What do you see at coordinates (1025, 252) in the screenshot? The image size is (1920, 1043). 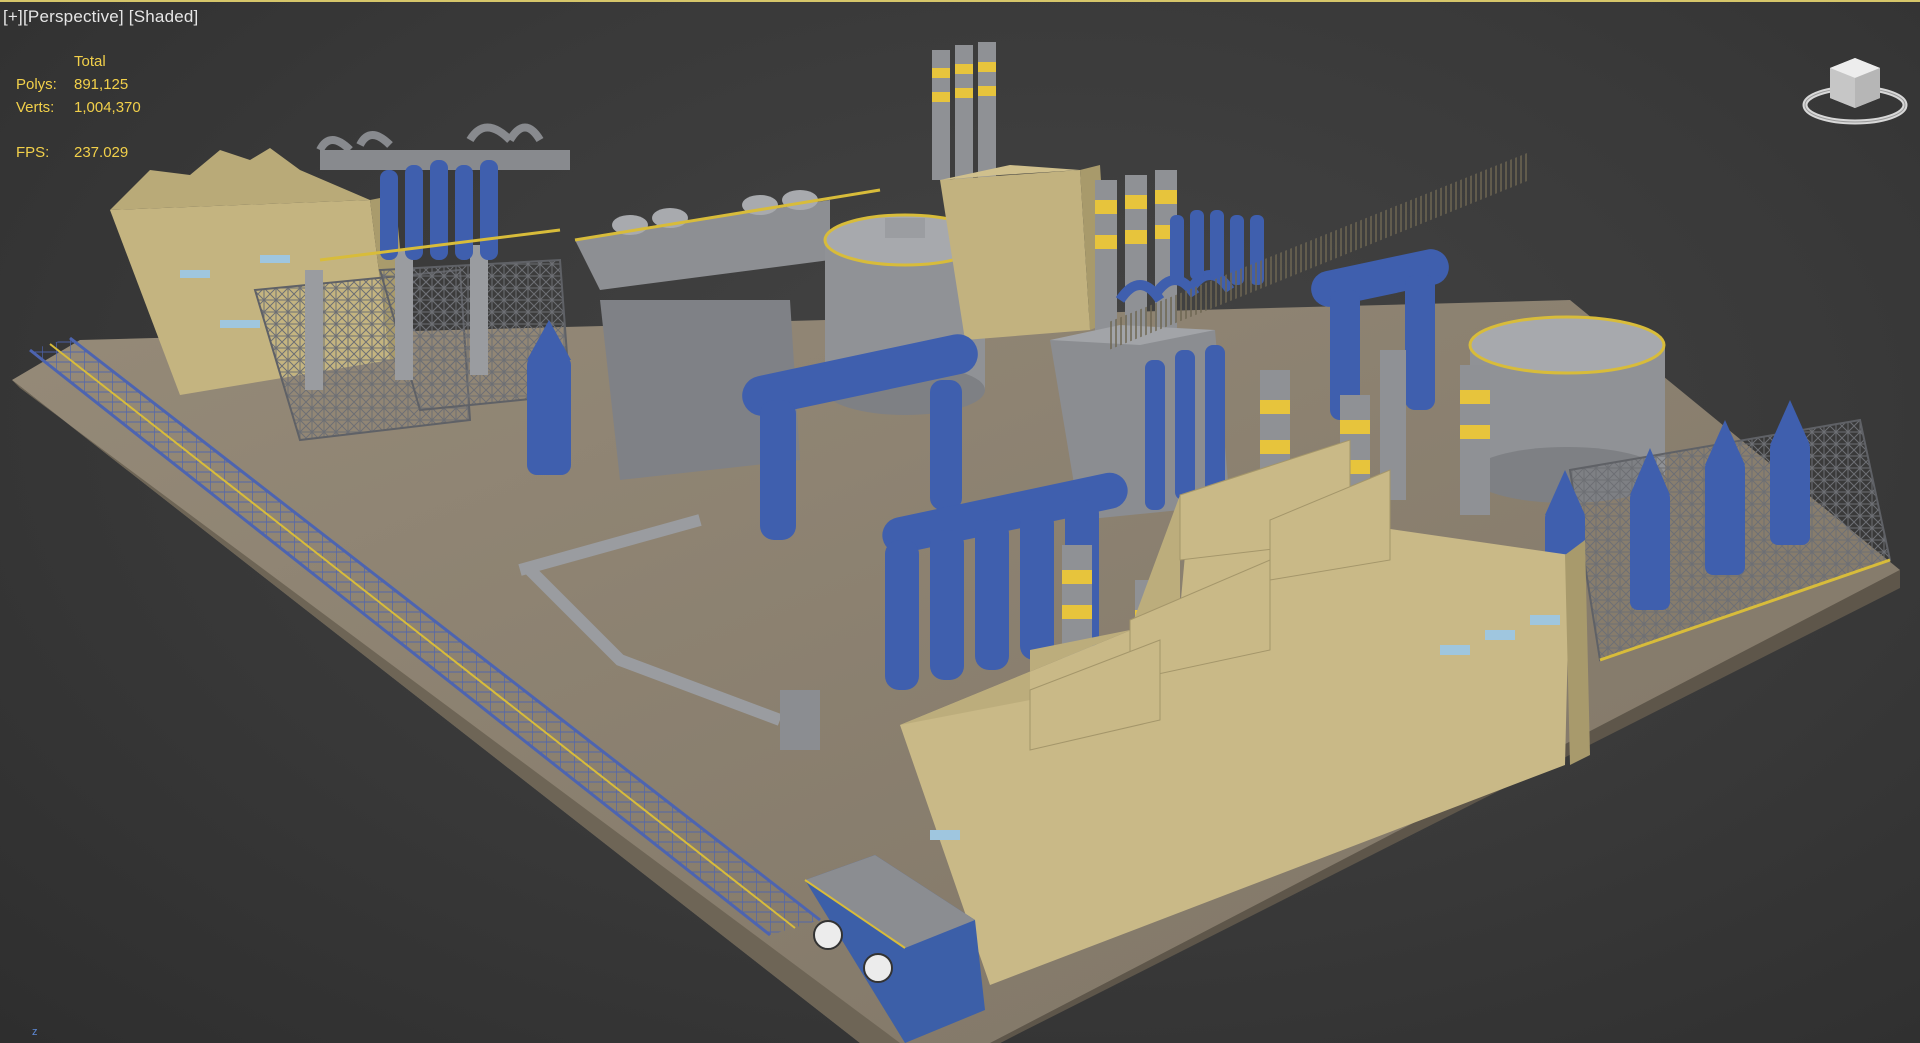 I see `building-mid` at bounding box center [1025, 252].